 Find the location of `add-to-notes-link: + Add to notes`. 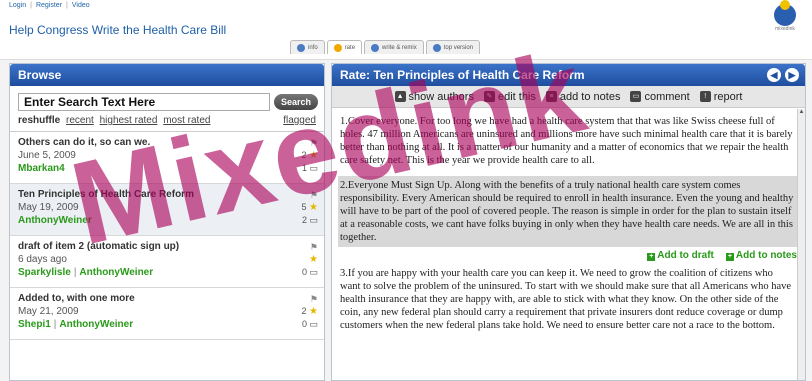

add-to-notes-link: + Add to notes is located at coordinates (761, 255).